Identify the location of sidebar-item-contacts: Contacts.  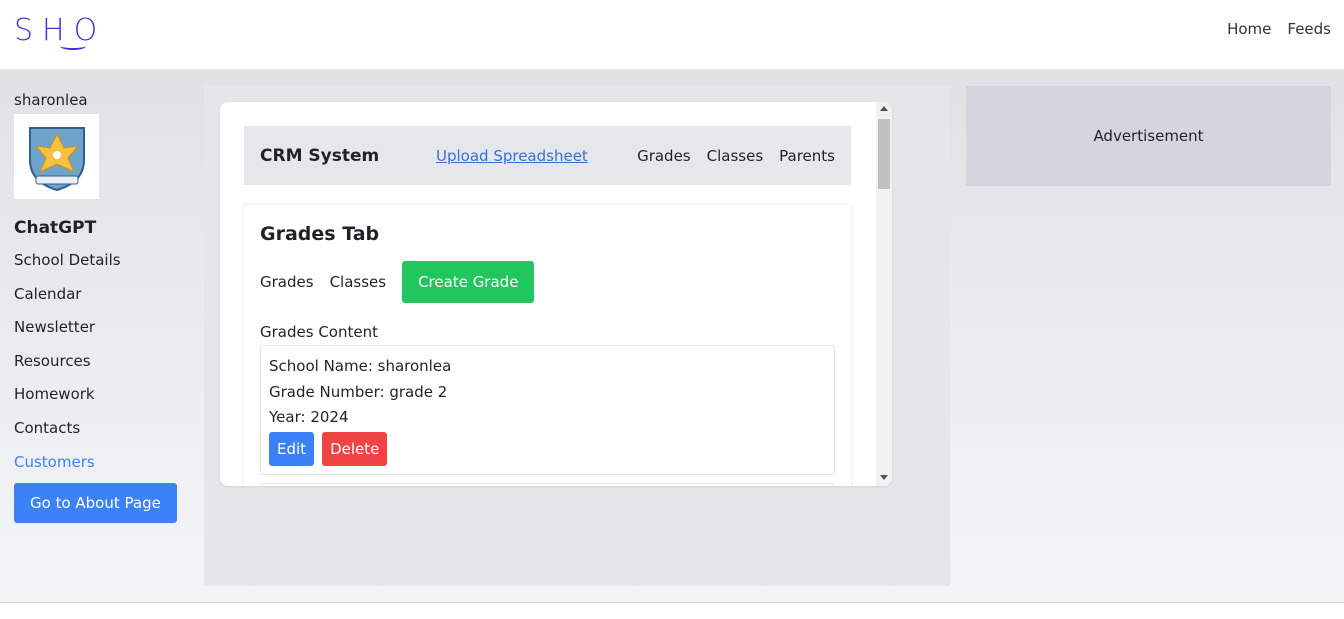
(104, 429).